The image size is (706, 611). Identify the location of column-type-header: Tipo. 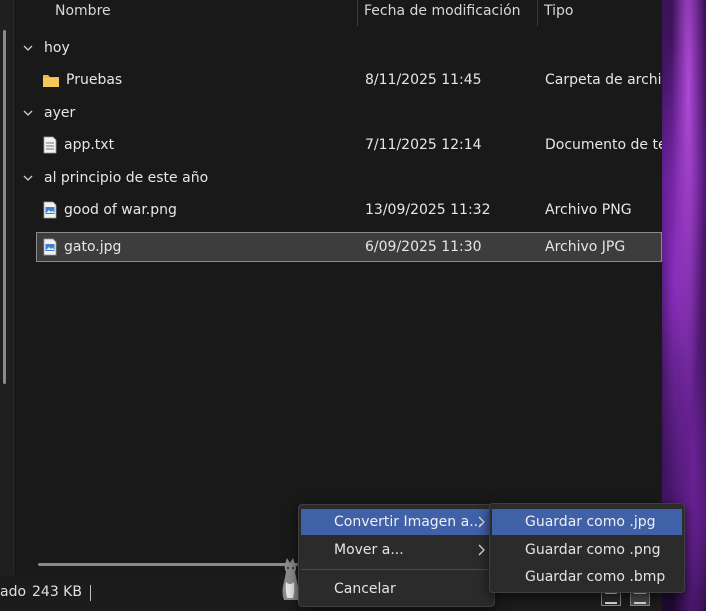
(599, 13).